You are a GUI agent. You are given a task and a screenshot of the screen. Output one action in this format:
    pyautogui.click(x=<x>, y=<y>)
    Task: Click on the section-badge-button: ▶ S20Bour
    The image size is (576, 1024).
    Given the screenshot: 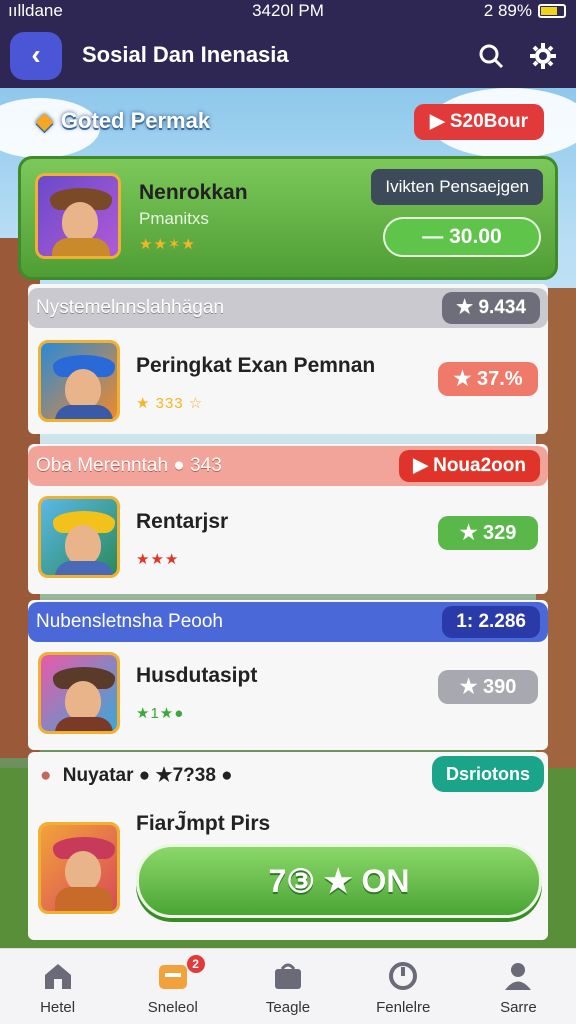 What is the action you would take?
    pyautogui.click(x=478, y=122)
    